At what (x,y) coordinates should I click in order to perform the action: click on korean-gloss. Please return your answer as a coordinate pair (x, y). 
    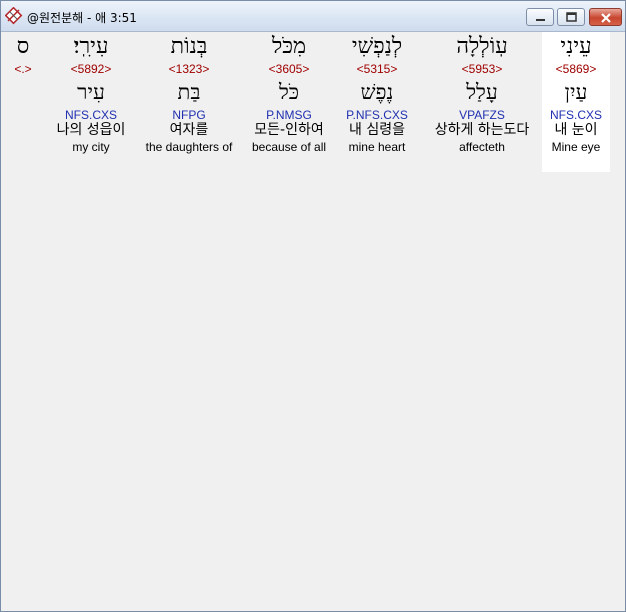
    Looking at the image, I should click on (23, 131).